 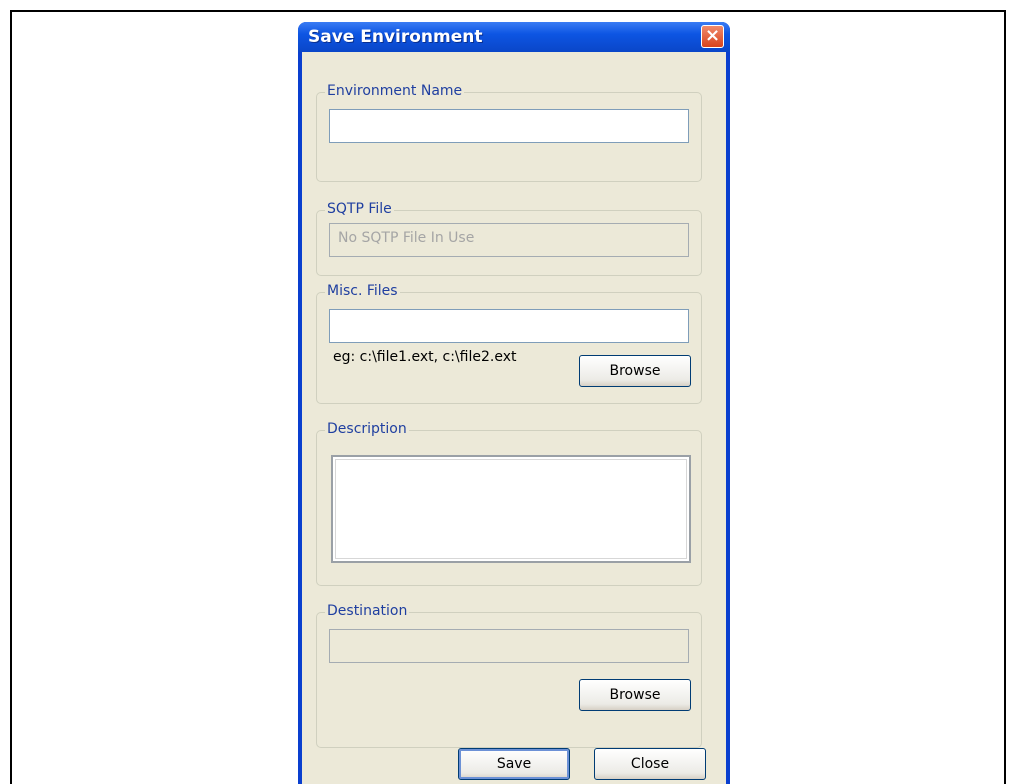 I want to click on close-icon: ×, so click(x=712, y=35).